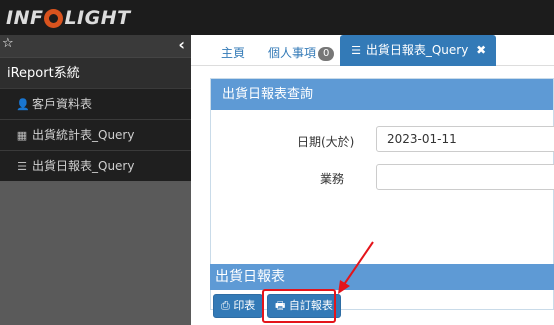  I want to click on infolight-logo: INF LIGHT, so click(68, 18).